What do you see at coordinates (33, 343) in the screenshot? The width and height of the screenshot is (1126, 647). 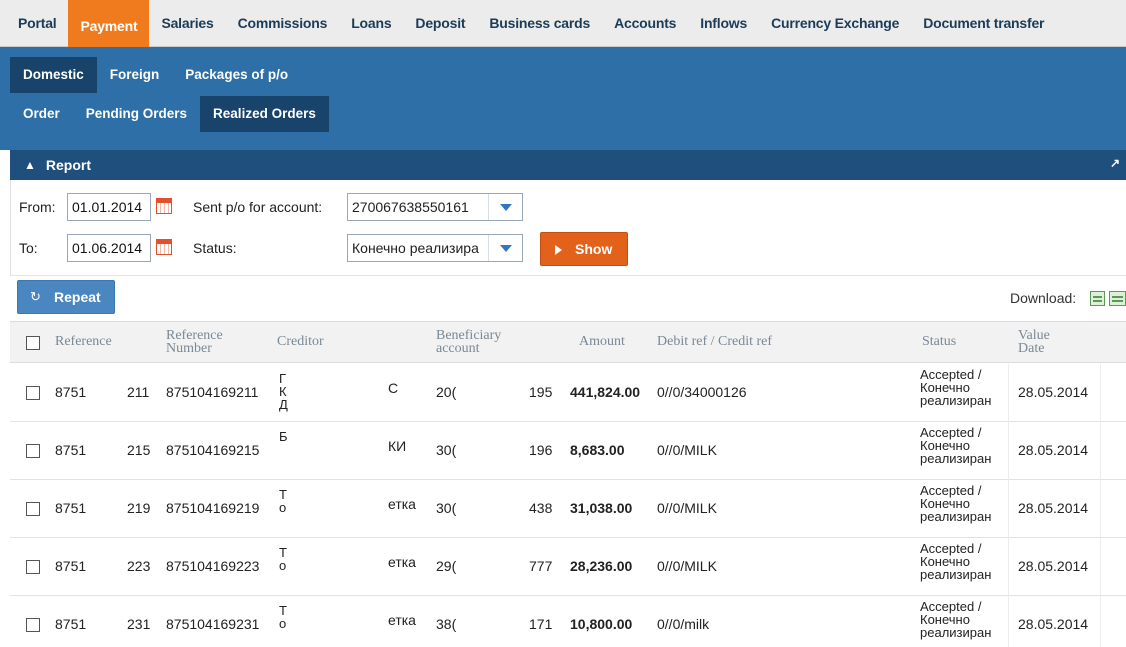 I see `select-all-checkbox` at bounding box center [33, 343].